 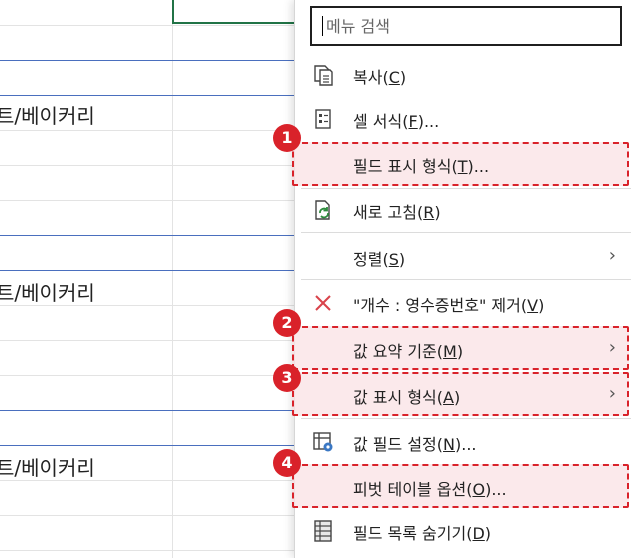 I want to click on menu-item-sort: 정렬(S) ›, so click(x=465, y=257).